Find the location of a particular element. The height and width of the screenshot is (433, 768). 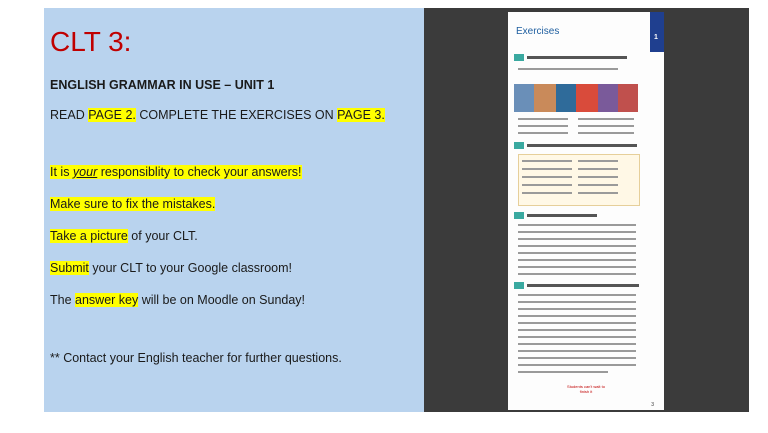

picture-highlight: Take a picture is located at coordinates (89, 236).